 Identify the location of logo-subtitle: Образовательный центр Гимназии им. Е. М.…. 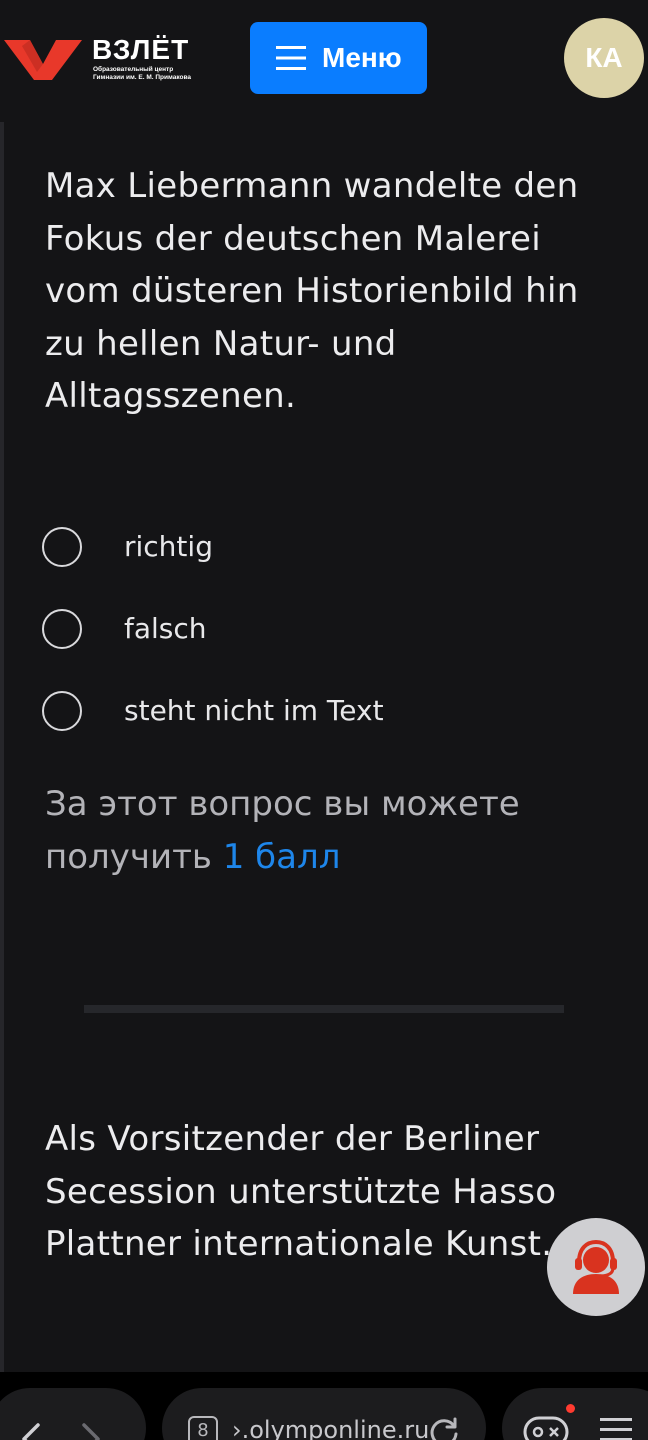
(142, 73).